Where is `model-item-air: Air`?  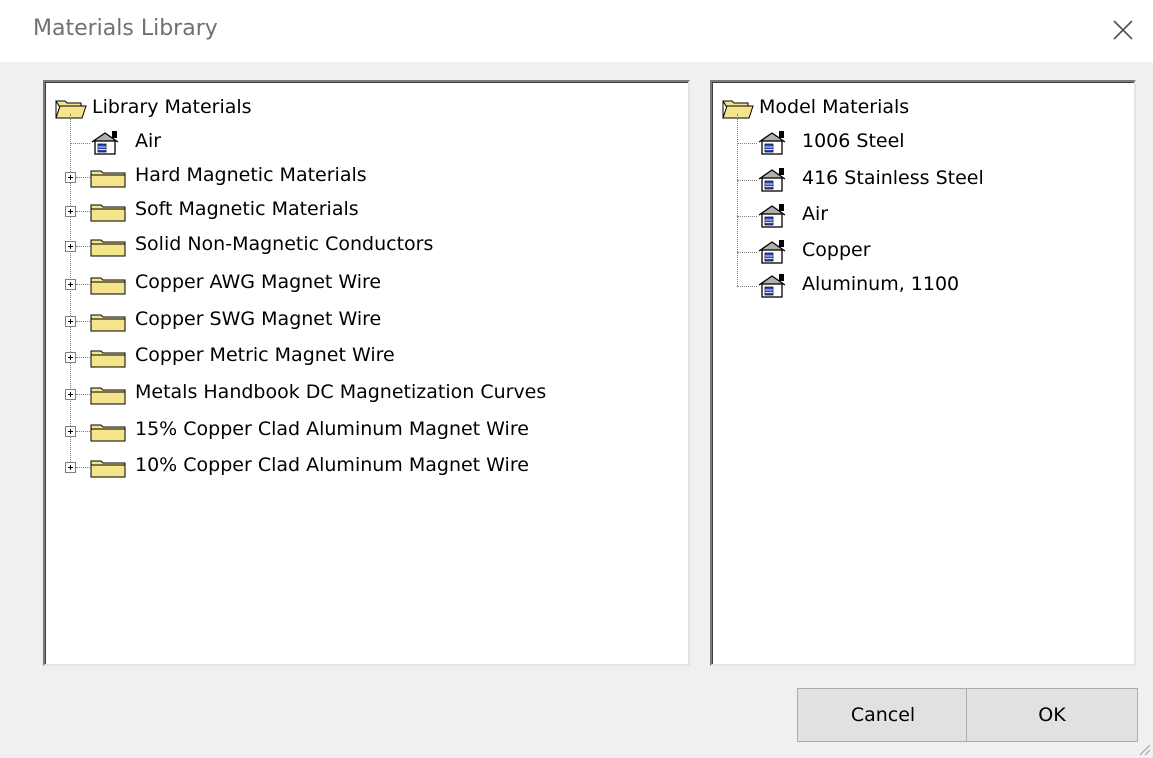 model-item-air: Air is located at coordinates (923, 215).